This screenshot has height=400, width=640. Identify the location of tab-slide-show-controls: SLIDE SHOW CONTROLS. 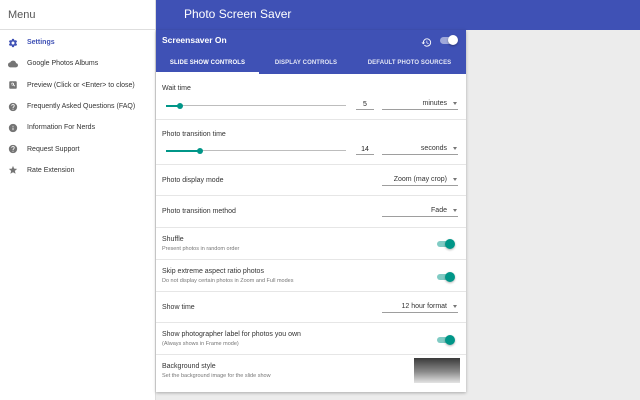
(207, 63).